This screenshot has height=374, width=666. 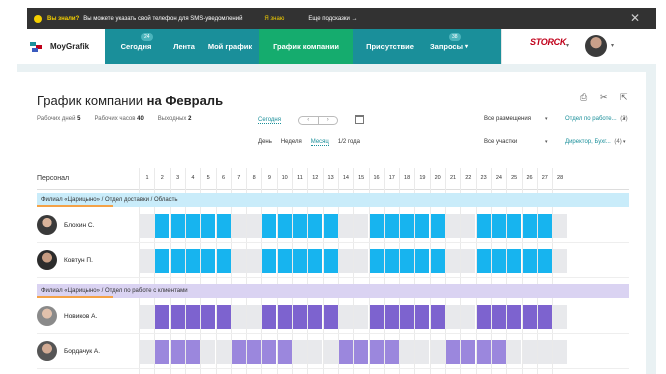 What do you see at coordinates (87, 261) in the screenshot?
I see `employee-row: Ковтун П.` at bounding box center [87, 261].